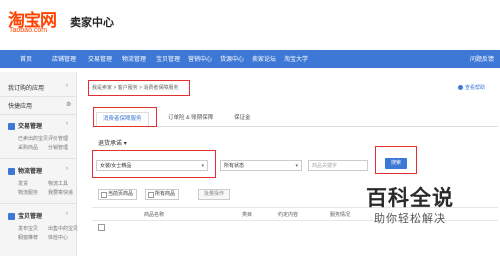 The height and width of the screenshot is (256, 500). I want to click on sidebar-link: 体检中心, so click(58, 237).